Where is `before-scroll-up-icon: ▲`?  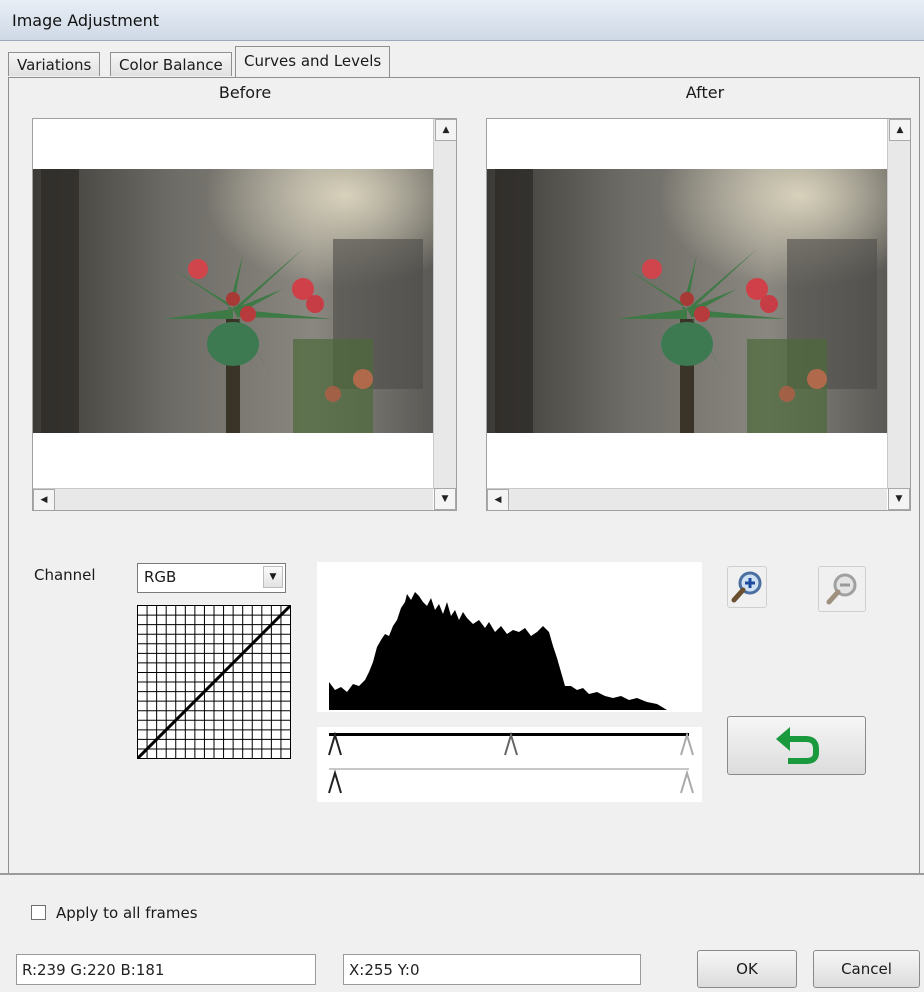 before-scroll-up-icon: ▲ is located at coordinates (445, 130).